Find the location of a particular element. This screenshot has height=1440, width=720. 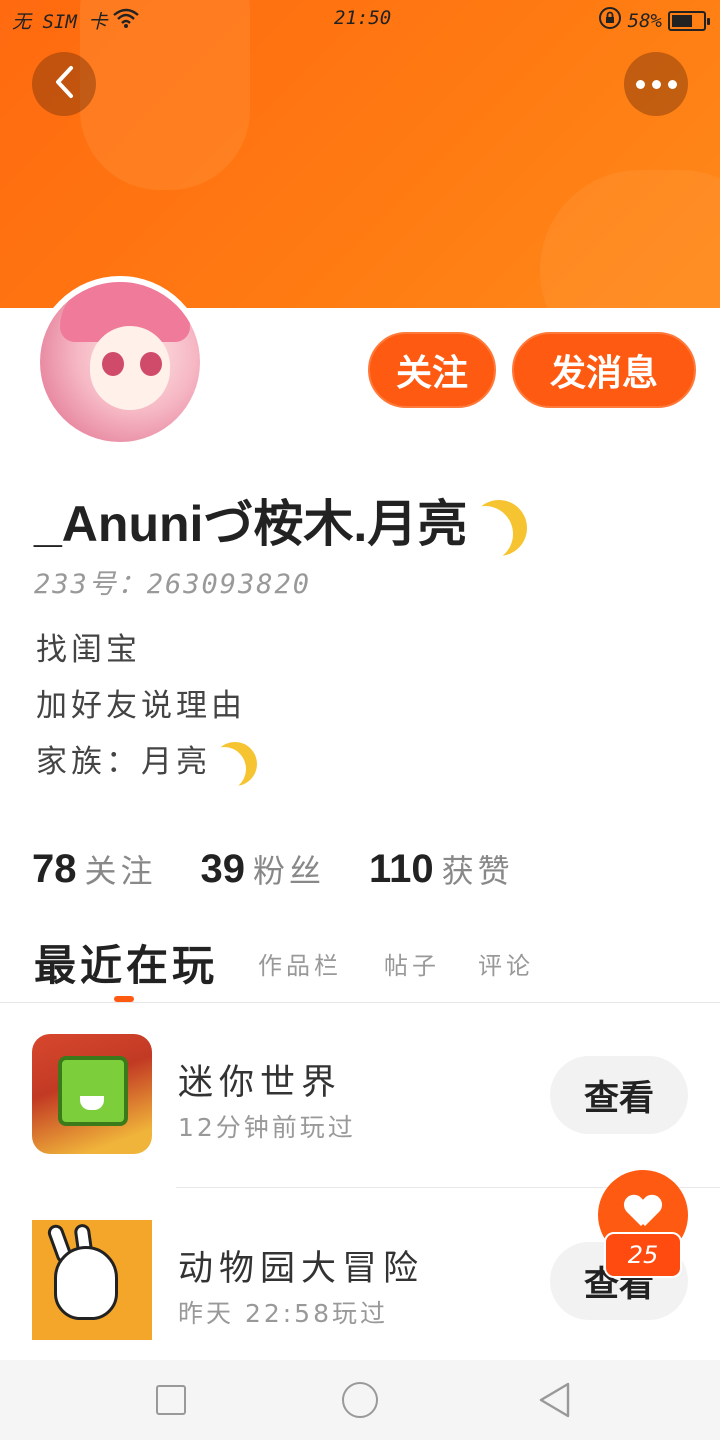

username-text: _Anuniづ桉木.月亮 is located at coordinates (251, 524).